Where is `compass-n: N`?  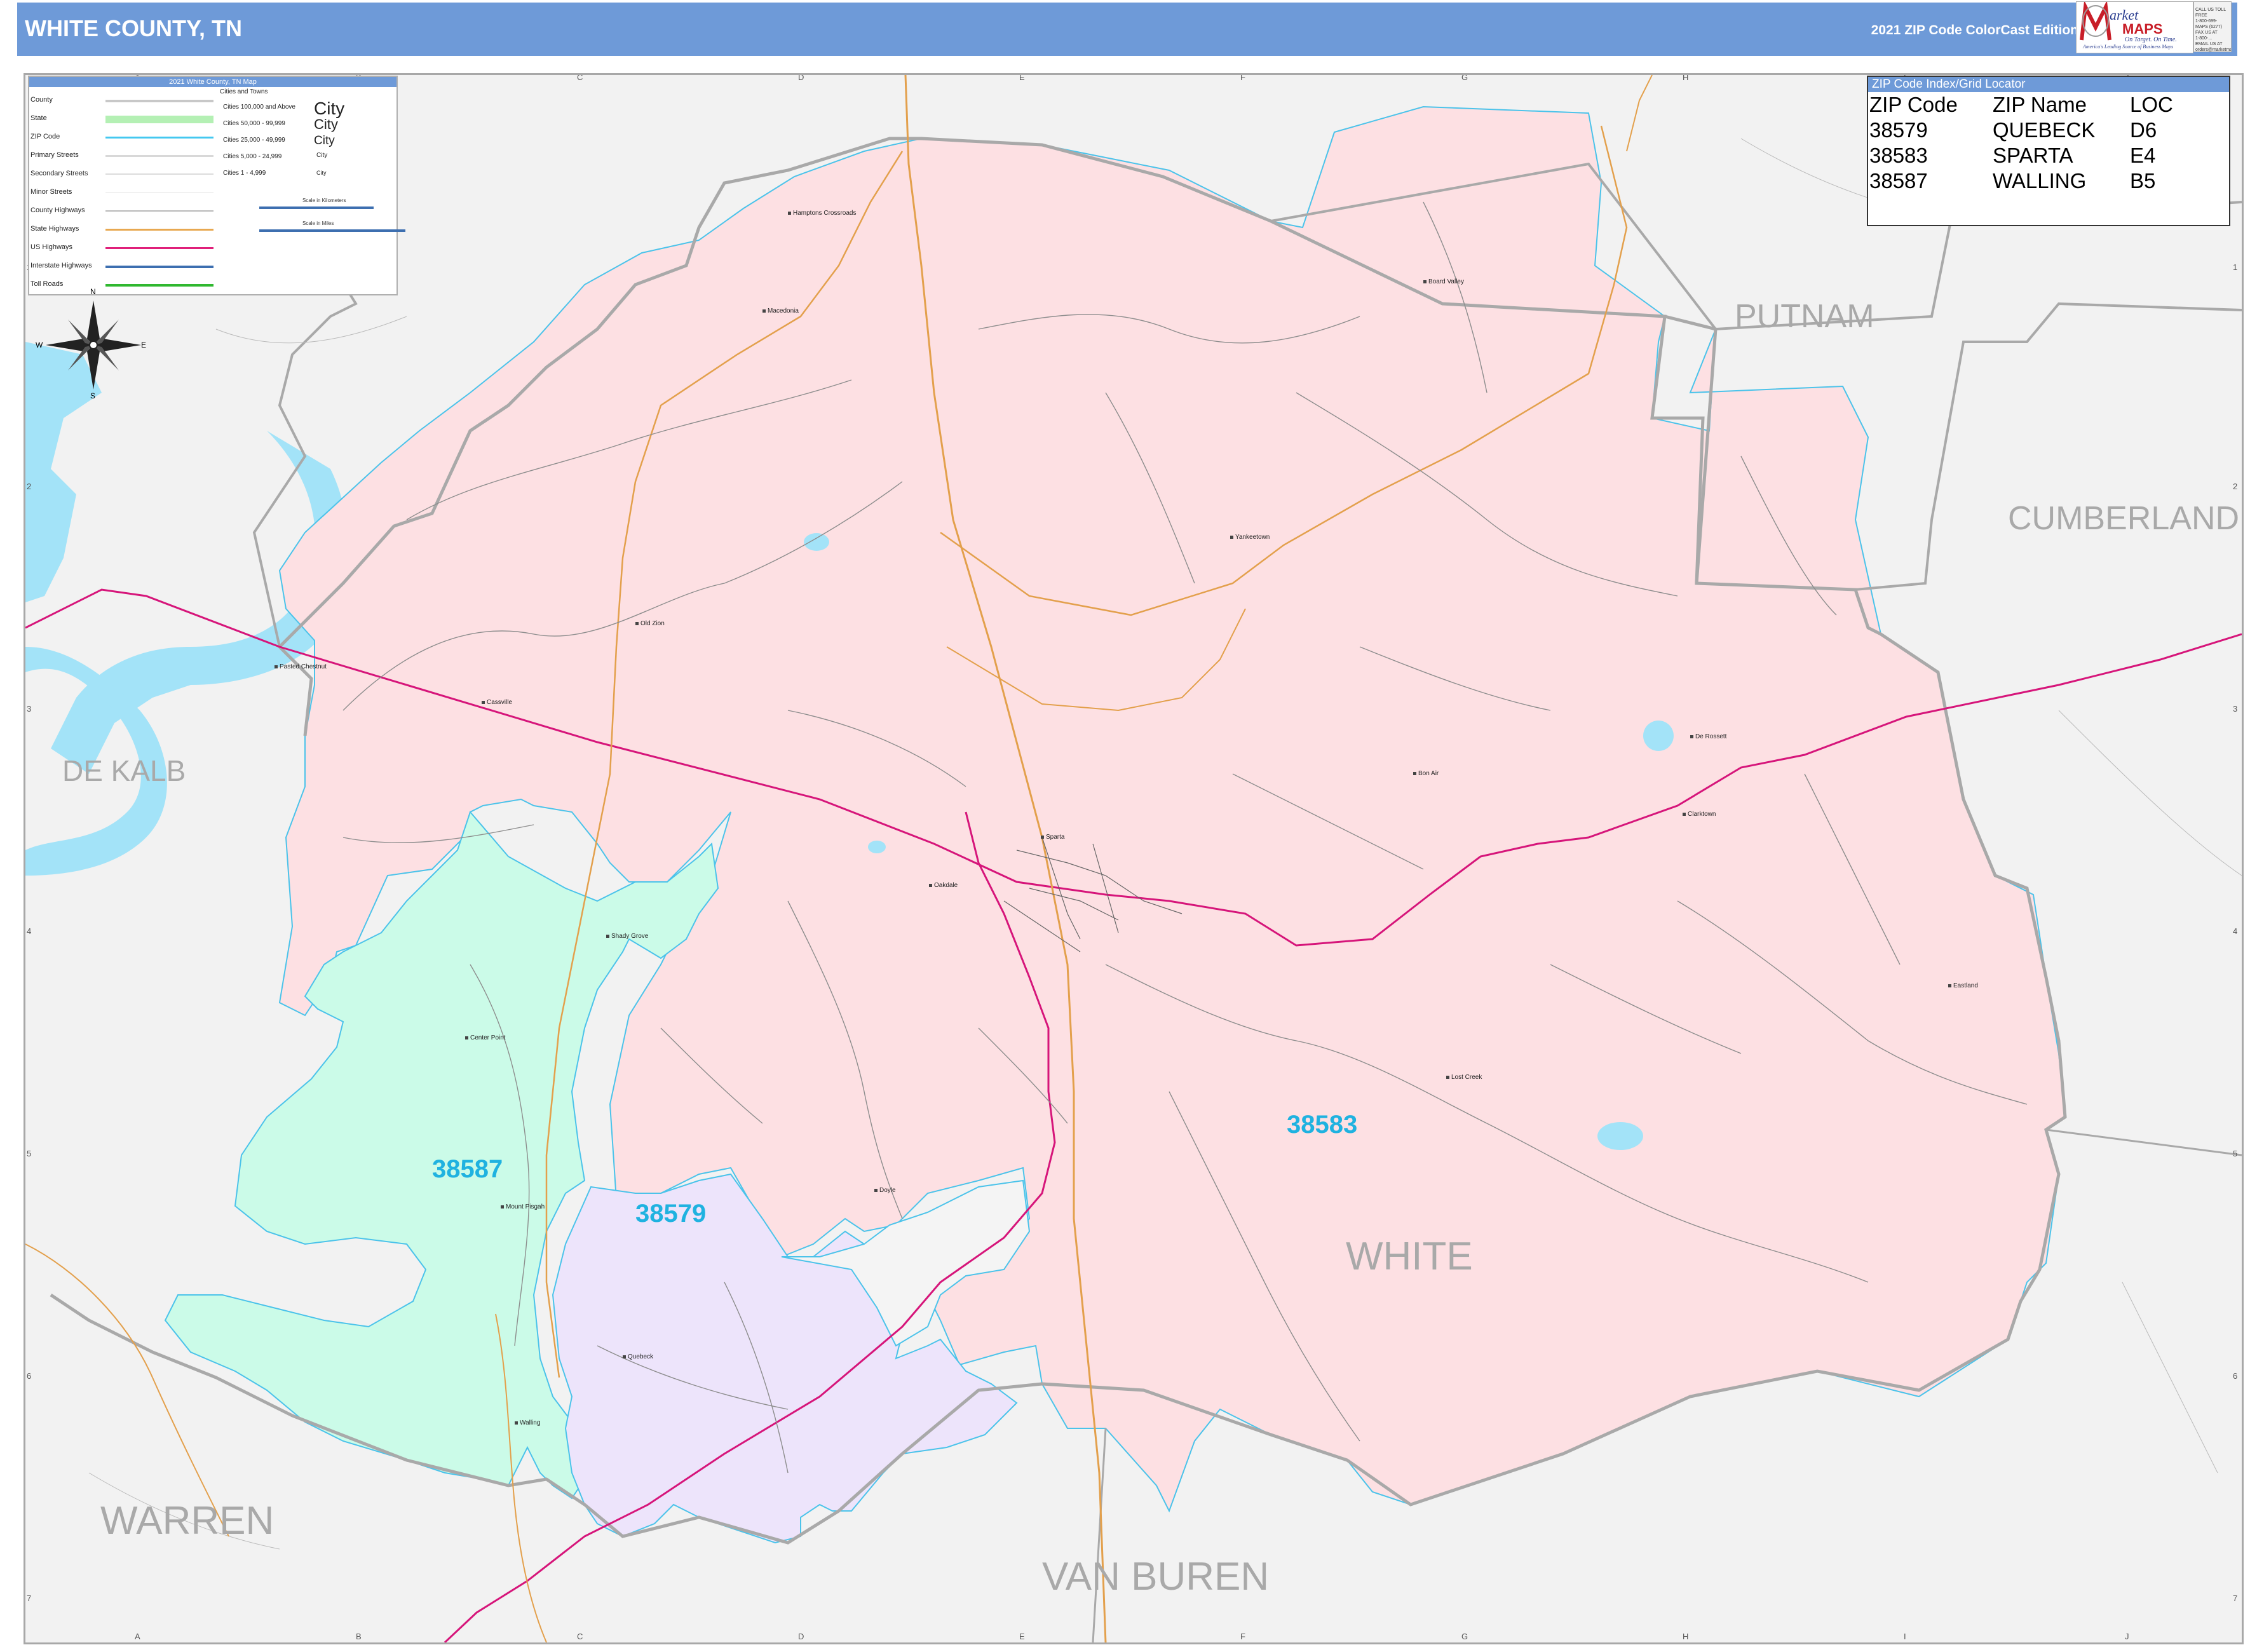
compass-n: N is located at coordinates (93, 292).